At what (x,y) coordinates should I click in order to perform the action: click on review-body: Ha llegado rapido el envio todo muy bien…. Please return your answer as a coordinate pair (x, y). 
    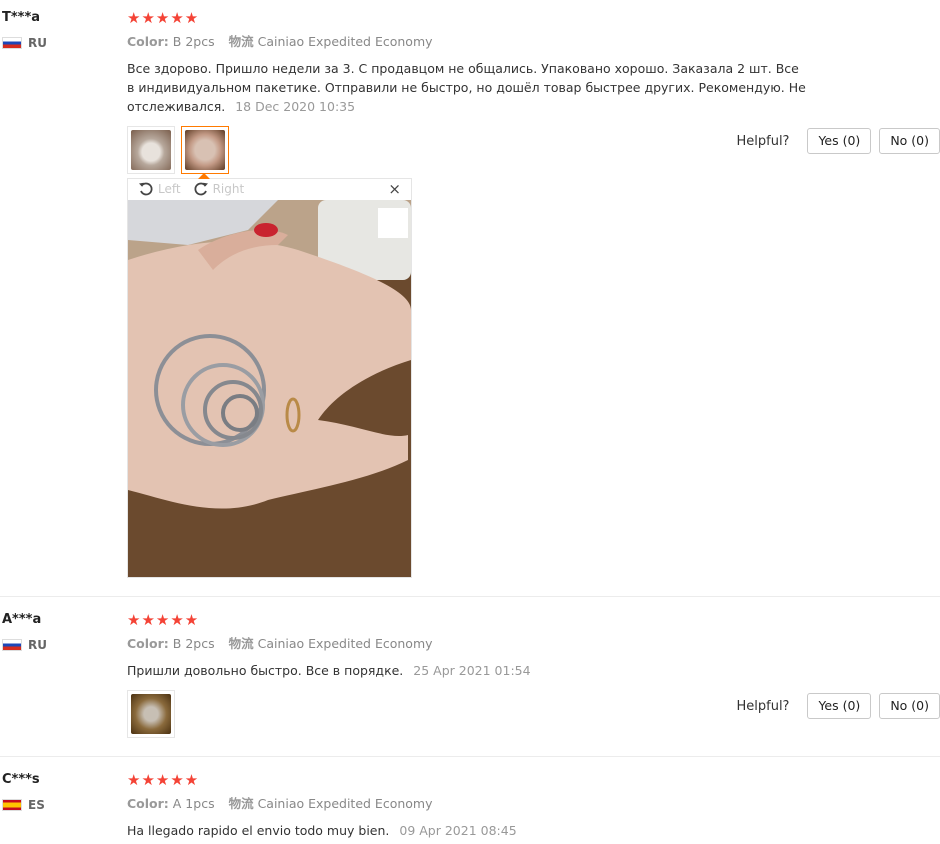
    Looking at the image, I should click on (258, 830).